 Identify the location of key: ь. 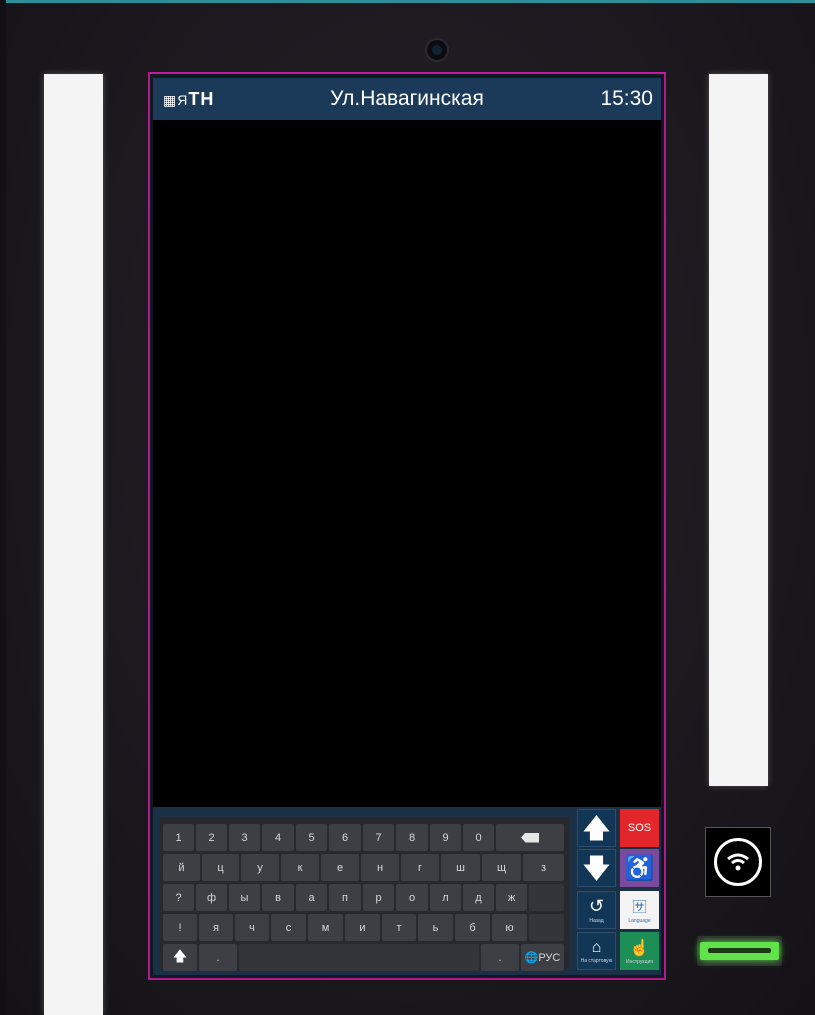
(435, 927).